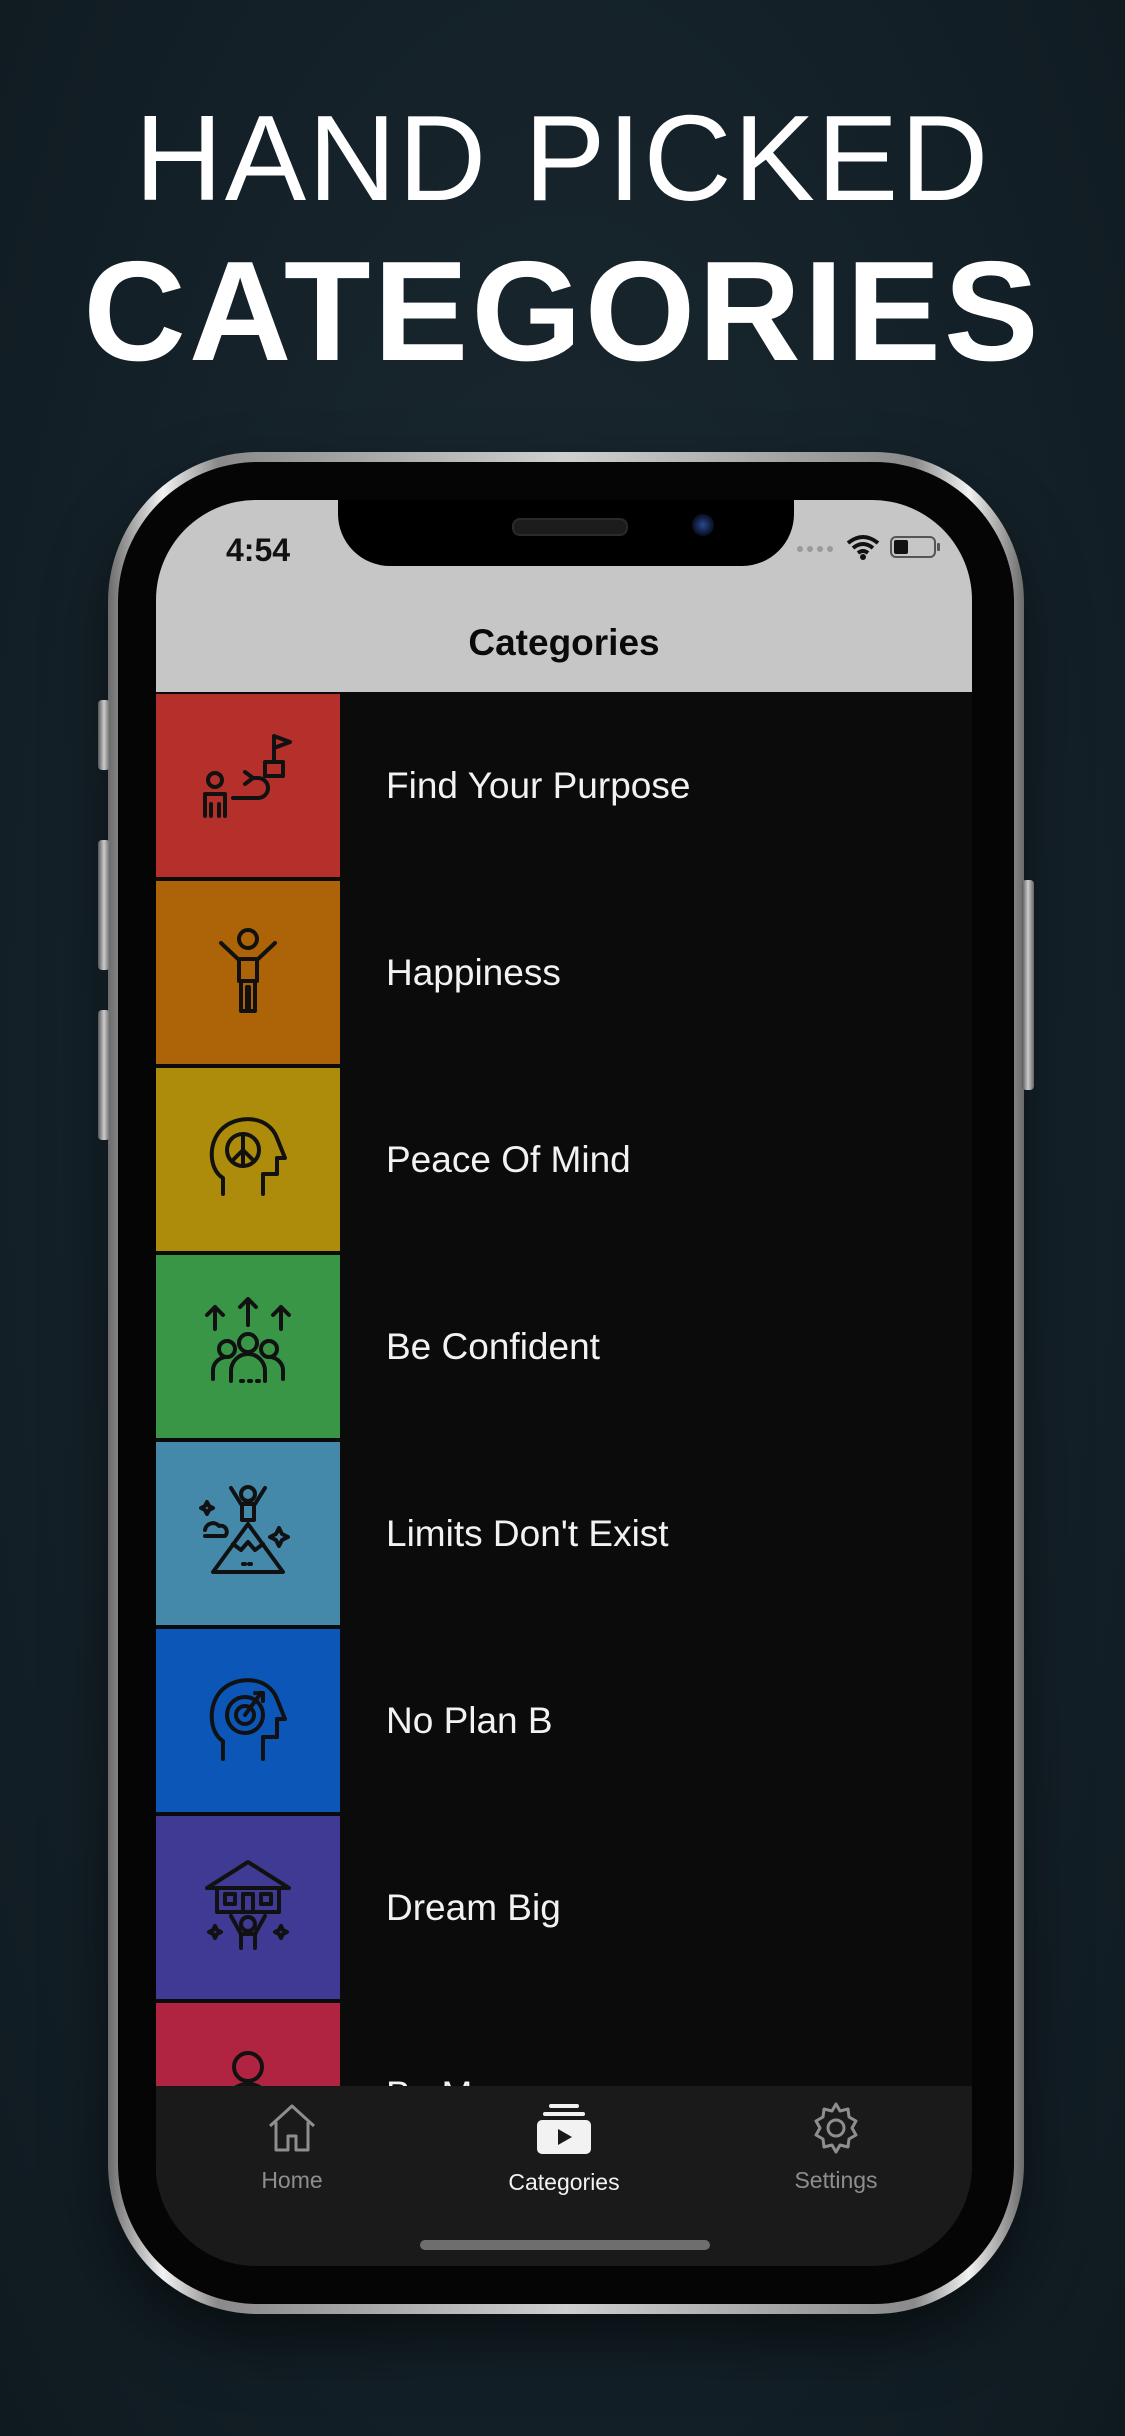  I want to click on tab-bar: Home Categories Settings, so click(564, 2176).